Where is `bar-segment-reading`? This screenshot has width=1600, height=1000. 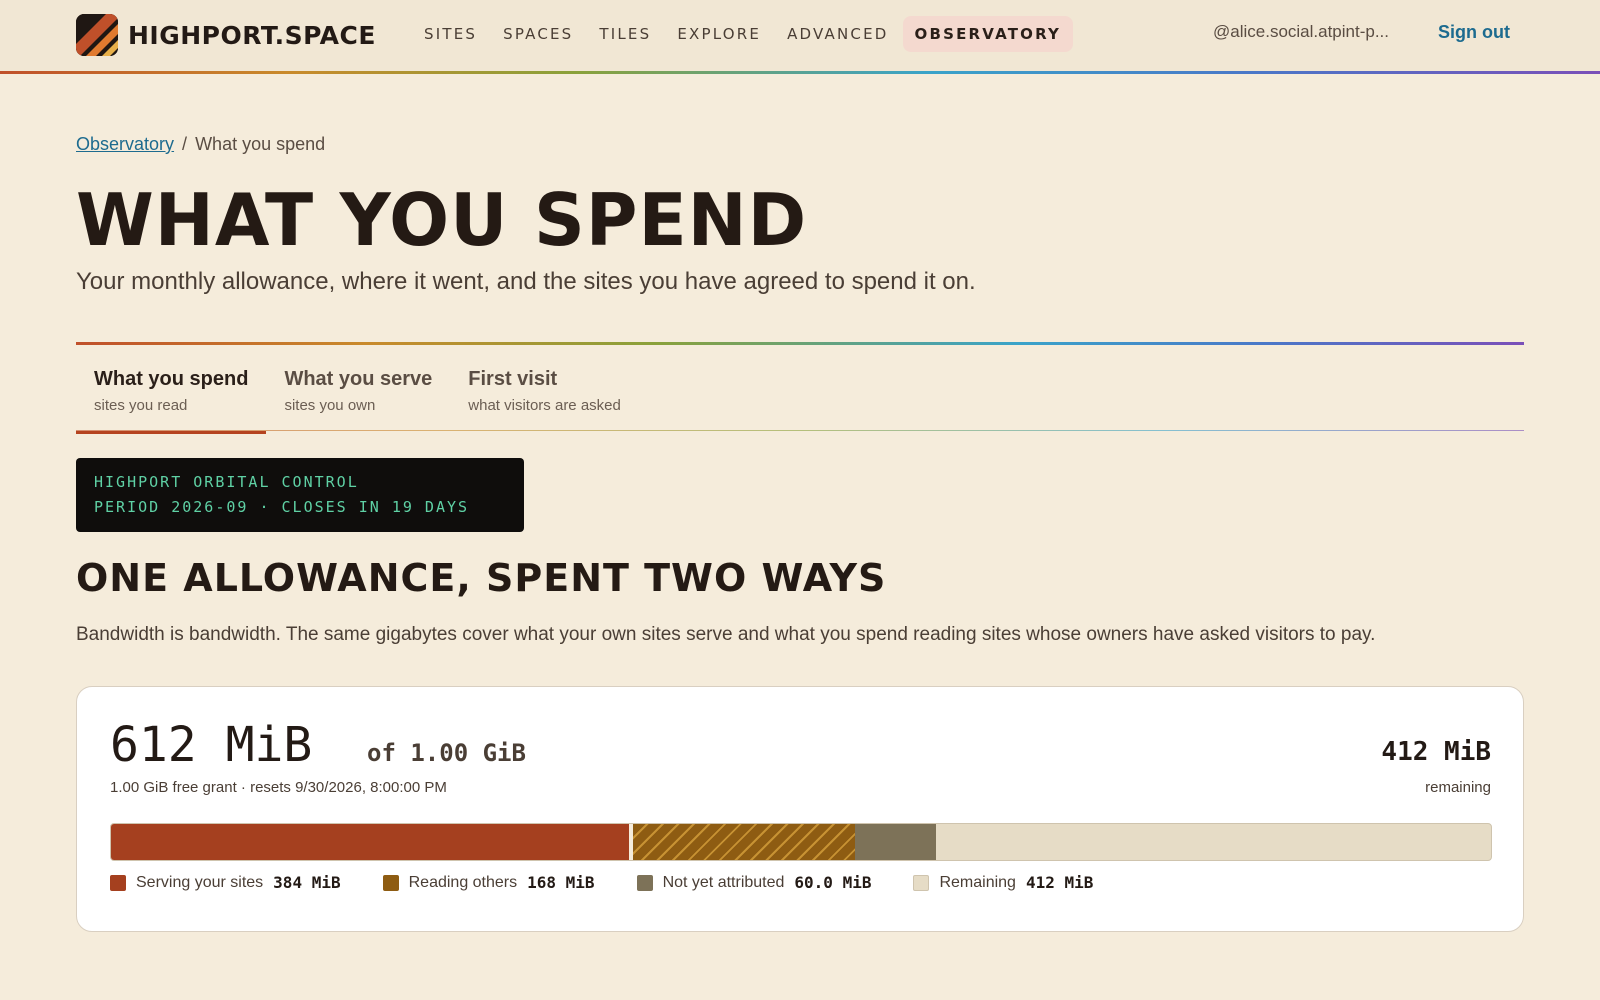 bar-segment-reading is located at coordinates (741, 842).